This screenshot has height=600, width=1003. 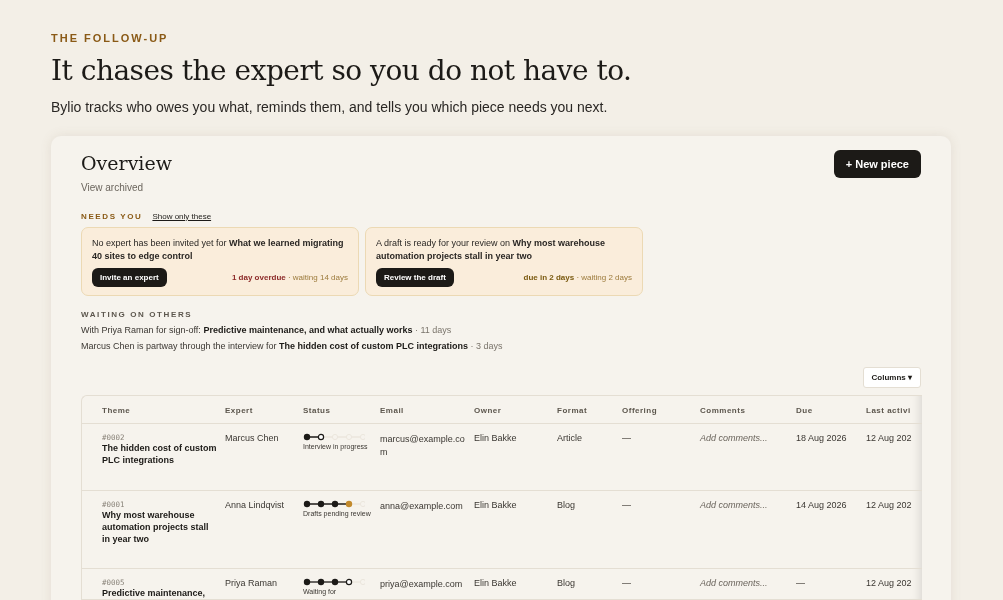 What do you see at coordinates (589, 410) in the screenshot?
I see `column-header: Format` at bounding box center [589, 410].